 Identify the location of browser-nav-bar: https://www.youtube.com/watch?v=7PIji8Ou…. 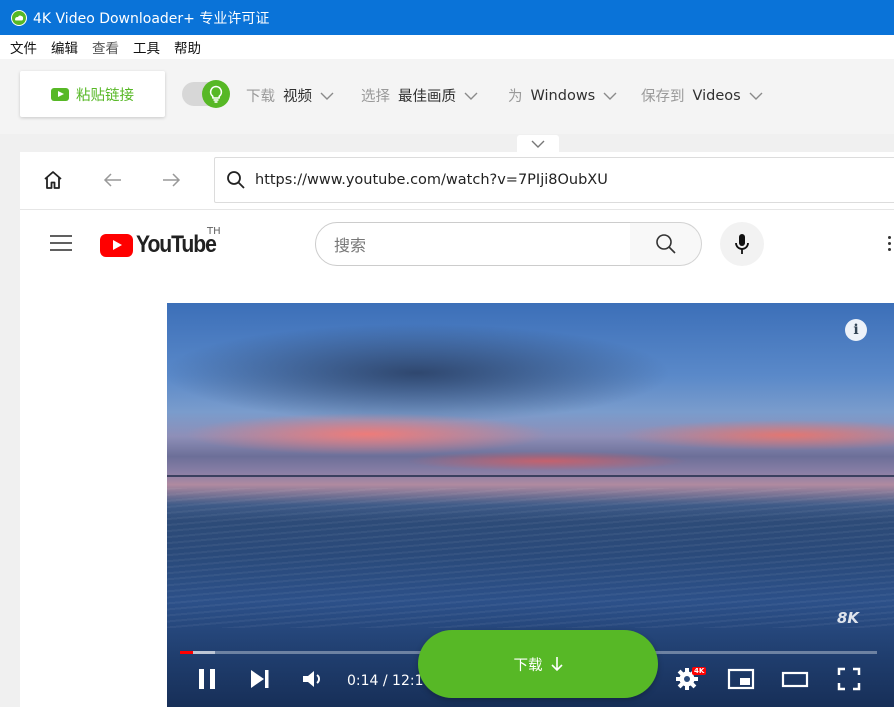
(457, 181).